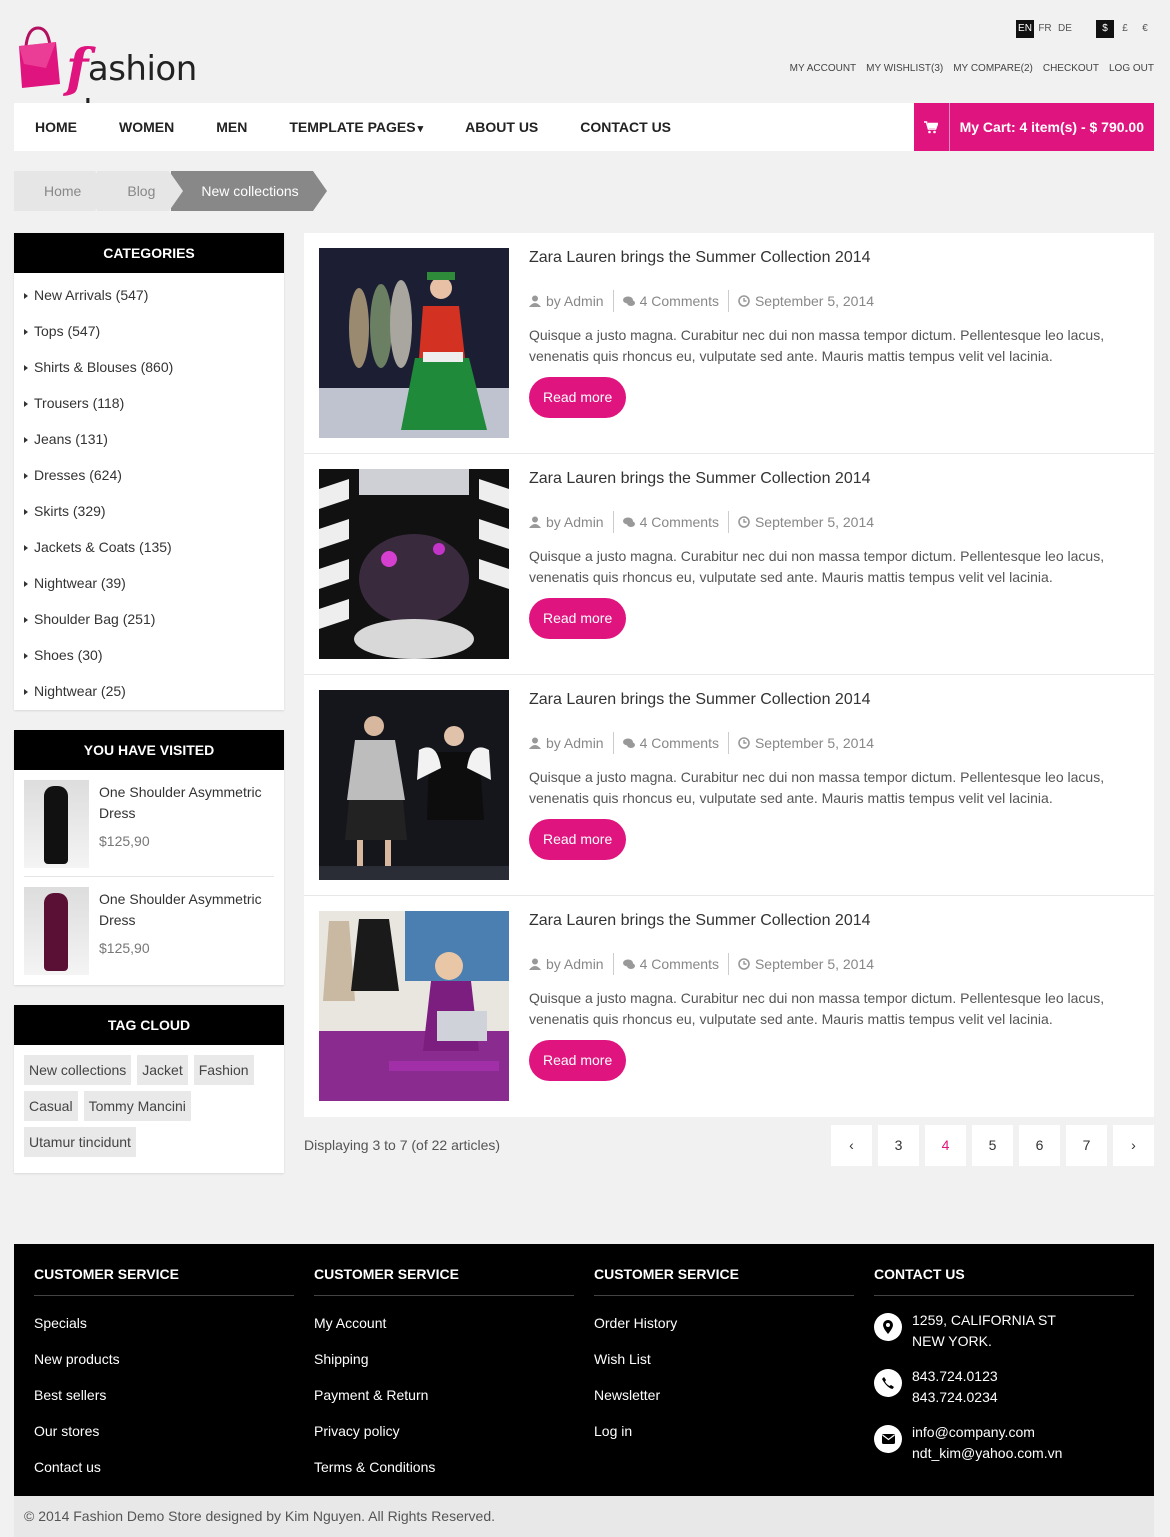 The width and height of the screenshot is (1170, 1537). What do you see at coordinates (164, 1359) in the screenshot?
I see `footer-link: New products` at bounding box center [164, 1359].